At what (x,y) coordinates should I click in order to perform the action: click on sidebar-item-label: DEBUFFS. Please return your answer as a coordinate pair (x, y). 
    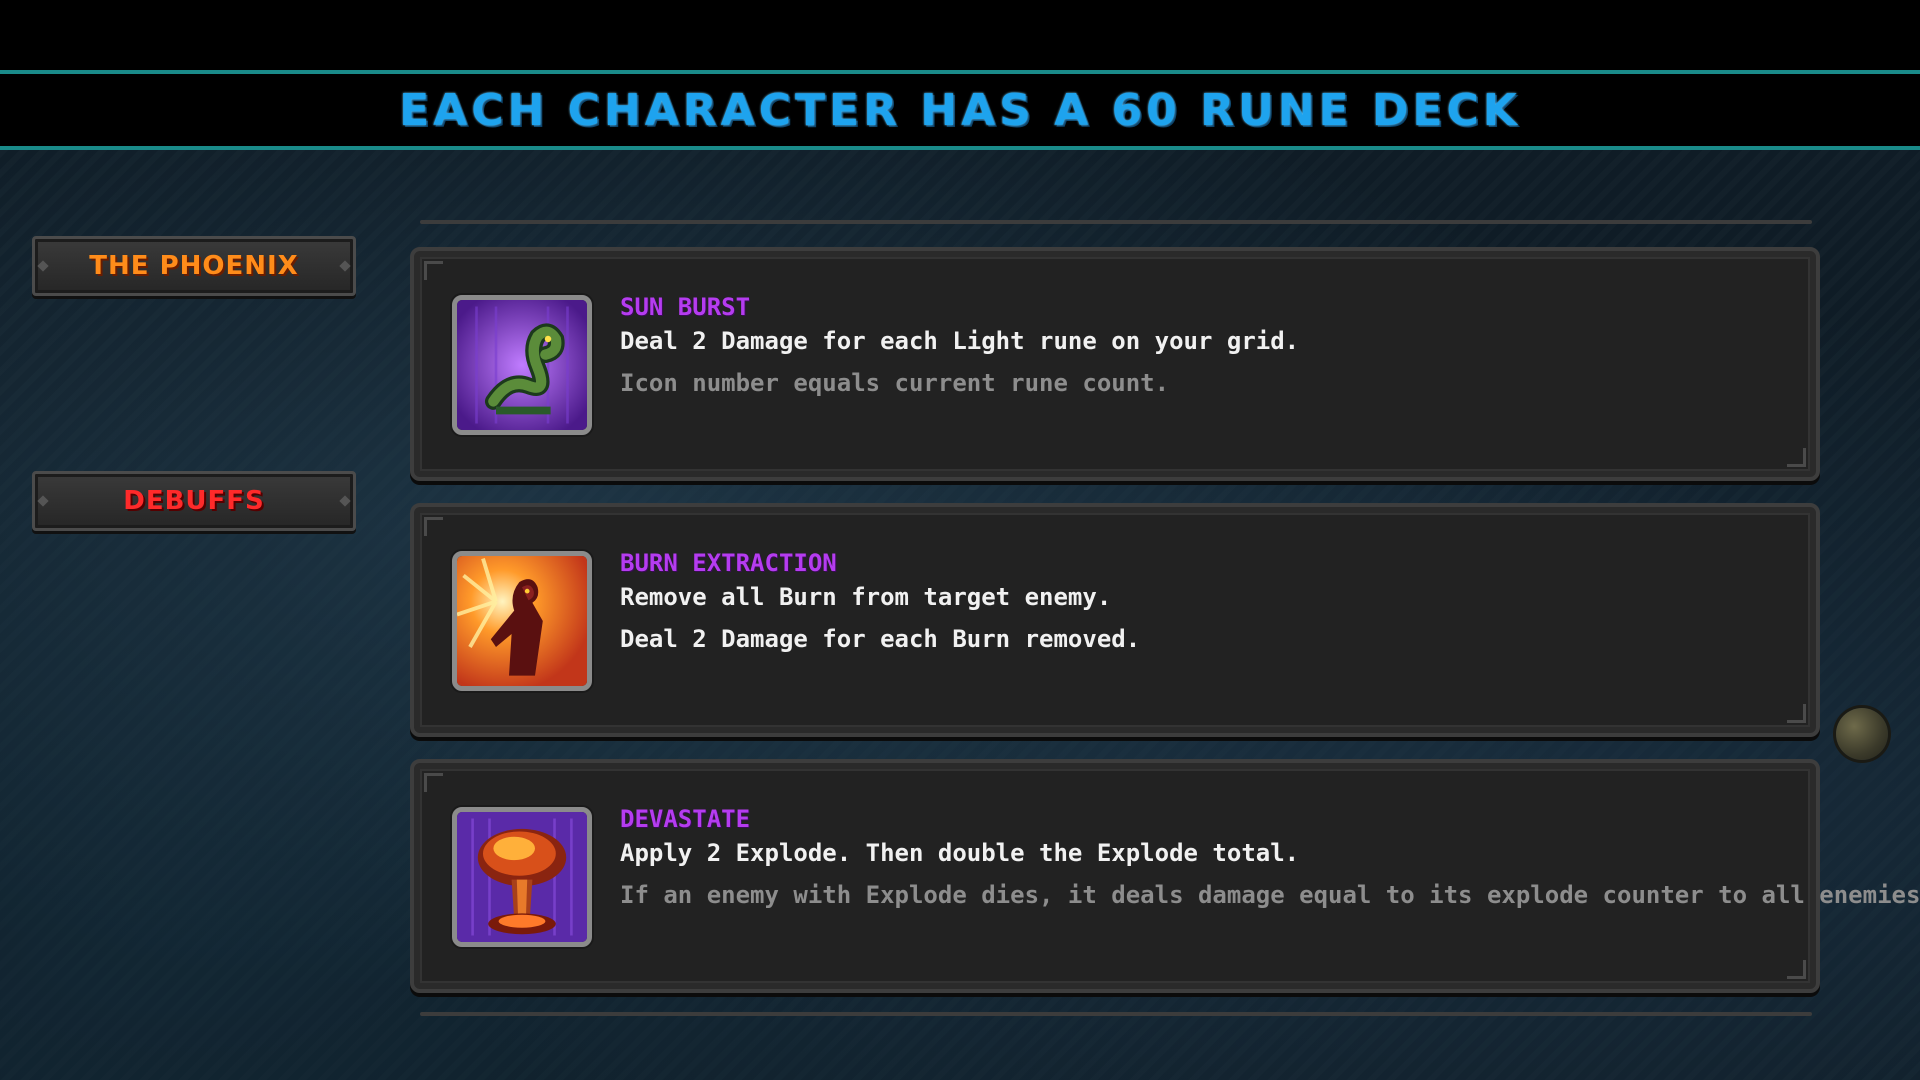
    Looking at the image, I should click on (194, 501).